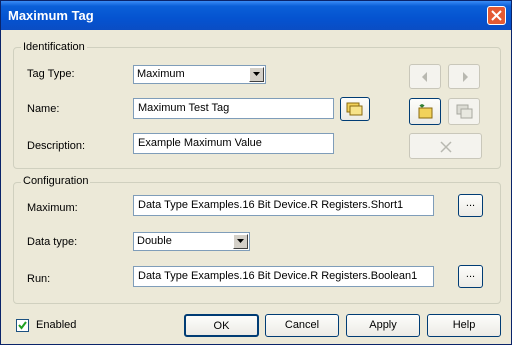  Describe the element at coordinates (191, 241) in the screenshot. I see `data-type-select: Double` at that location.